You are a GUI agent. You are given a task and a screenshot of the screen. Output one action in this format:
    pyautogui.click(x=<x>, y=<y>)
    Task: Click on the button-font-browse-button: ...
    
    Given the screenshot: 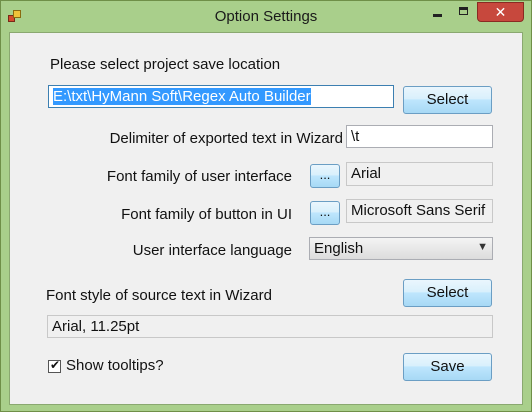 What is the action you would take?
    pyautogui.click(x=325, y=213)
    